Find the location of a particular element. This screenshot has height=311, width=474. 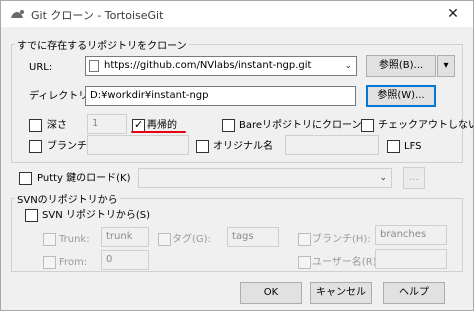

username-label: ユーザー名(R): is located at coordinates (346, 262).